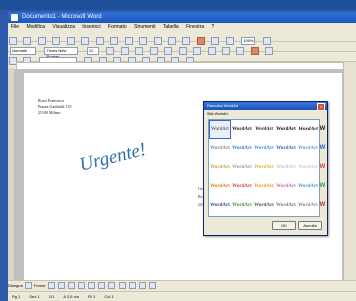  I want to click on close-icon: ×, so click(321, 107).